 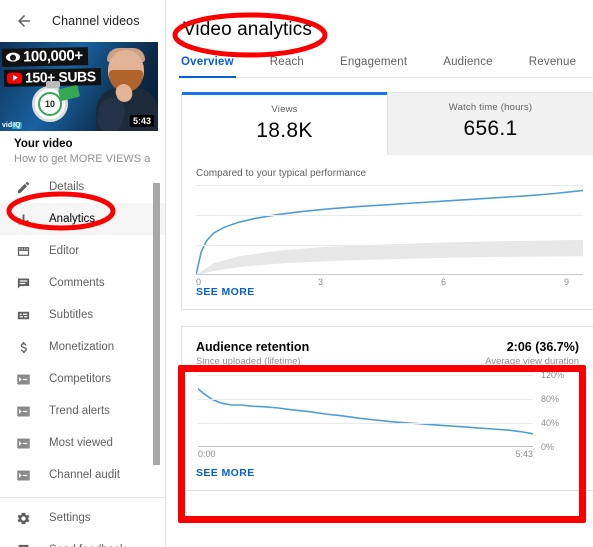 I want to click on sidebar-item-label: Competitors, so click(x=80, y=379).